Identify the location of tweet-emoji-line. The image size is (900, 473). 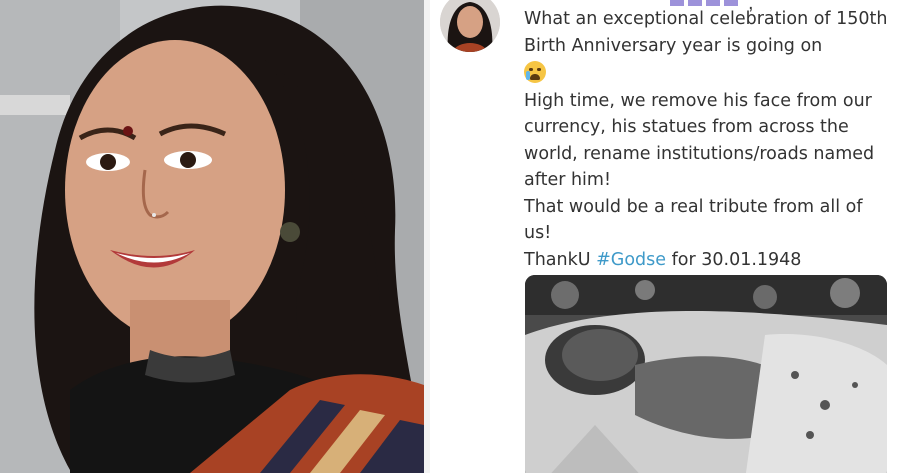
(709, 73).